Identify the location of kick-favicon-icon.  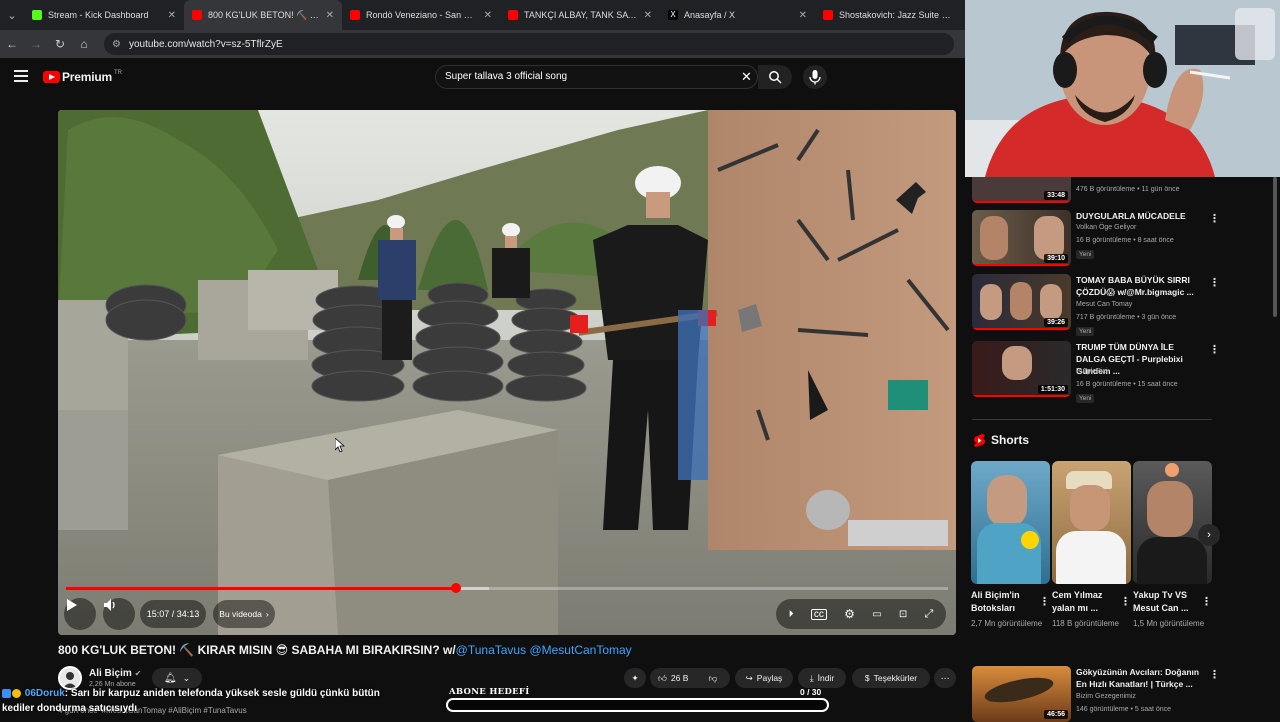
(37, 15).